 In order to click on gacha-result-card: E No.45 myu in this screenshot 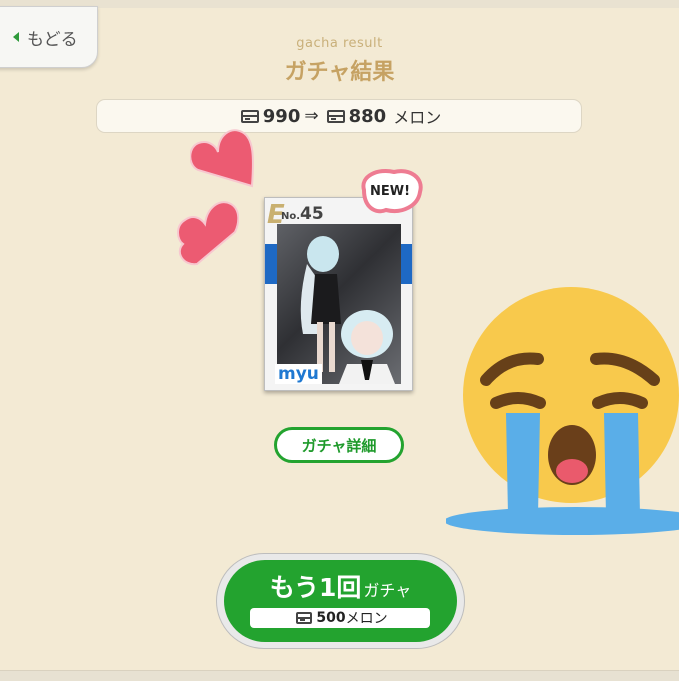, I will do `click(338, 294)`.